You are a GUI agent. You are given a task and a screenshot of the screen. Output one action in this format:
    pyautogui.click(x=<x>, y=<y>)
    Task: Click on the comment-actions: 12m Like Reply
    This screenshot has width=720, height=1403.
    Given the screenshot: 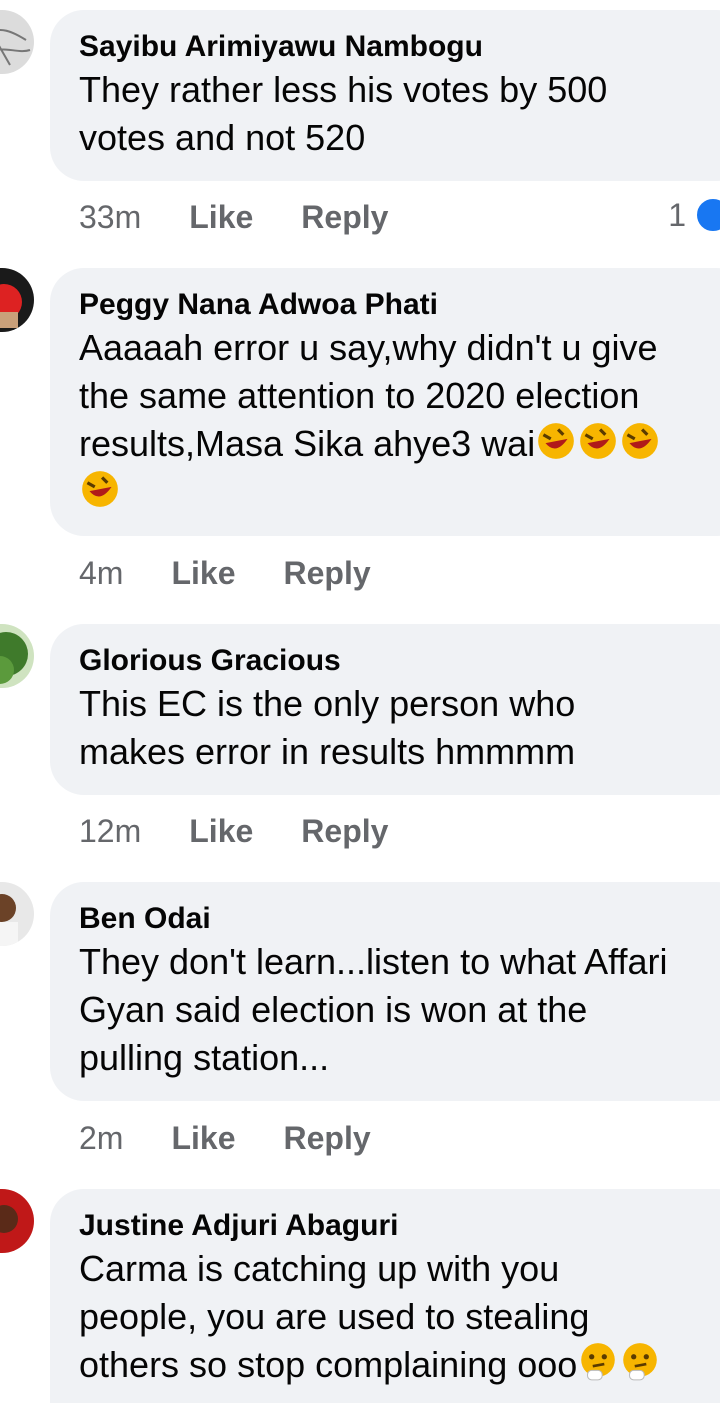 What is the action you would take?
    pyautogui.click(x=257, y=831)
    